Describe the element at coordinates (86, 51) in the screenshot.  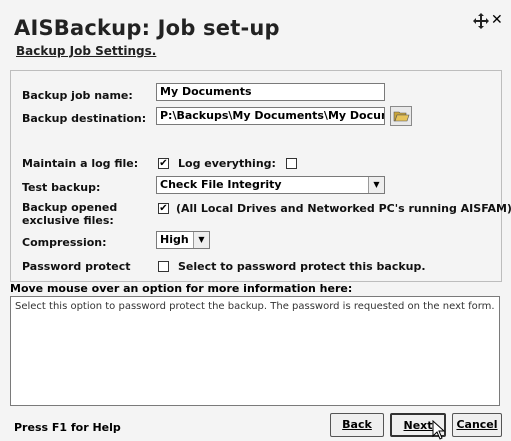
I see `window-subtitle: Backup Job Settings.` at that location.